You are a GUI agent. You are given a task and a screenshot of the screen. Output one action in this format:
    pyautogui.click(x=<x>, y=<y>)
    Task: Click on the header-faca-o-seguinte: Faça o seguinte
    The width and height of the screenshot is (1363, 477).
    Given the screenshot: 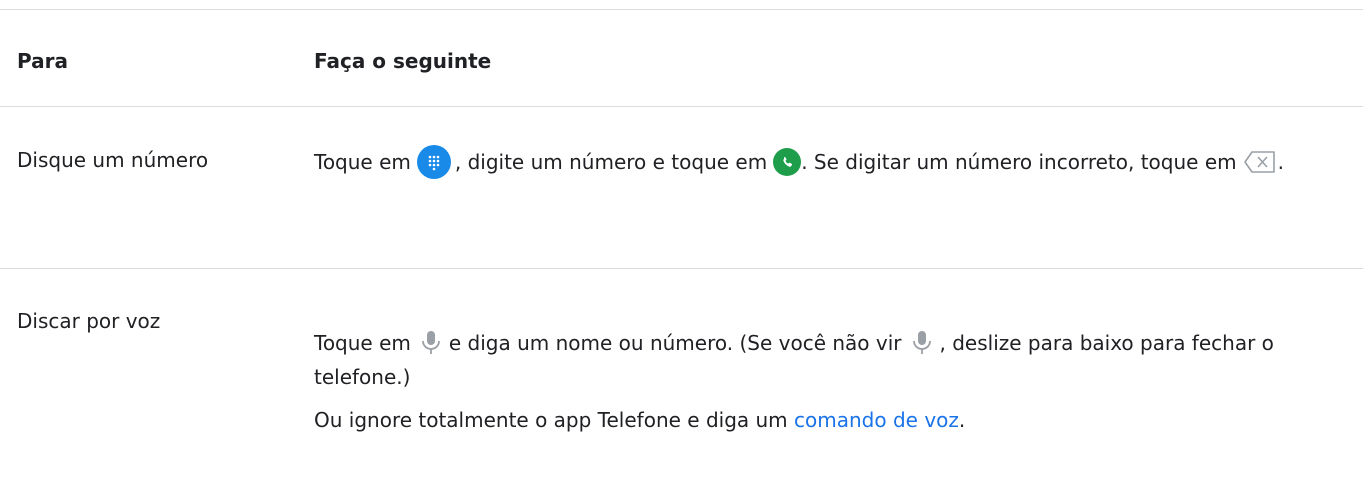 What is the action you would take?
    pyautogui.click(x=403, y=61)
    